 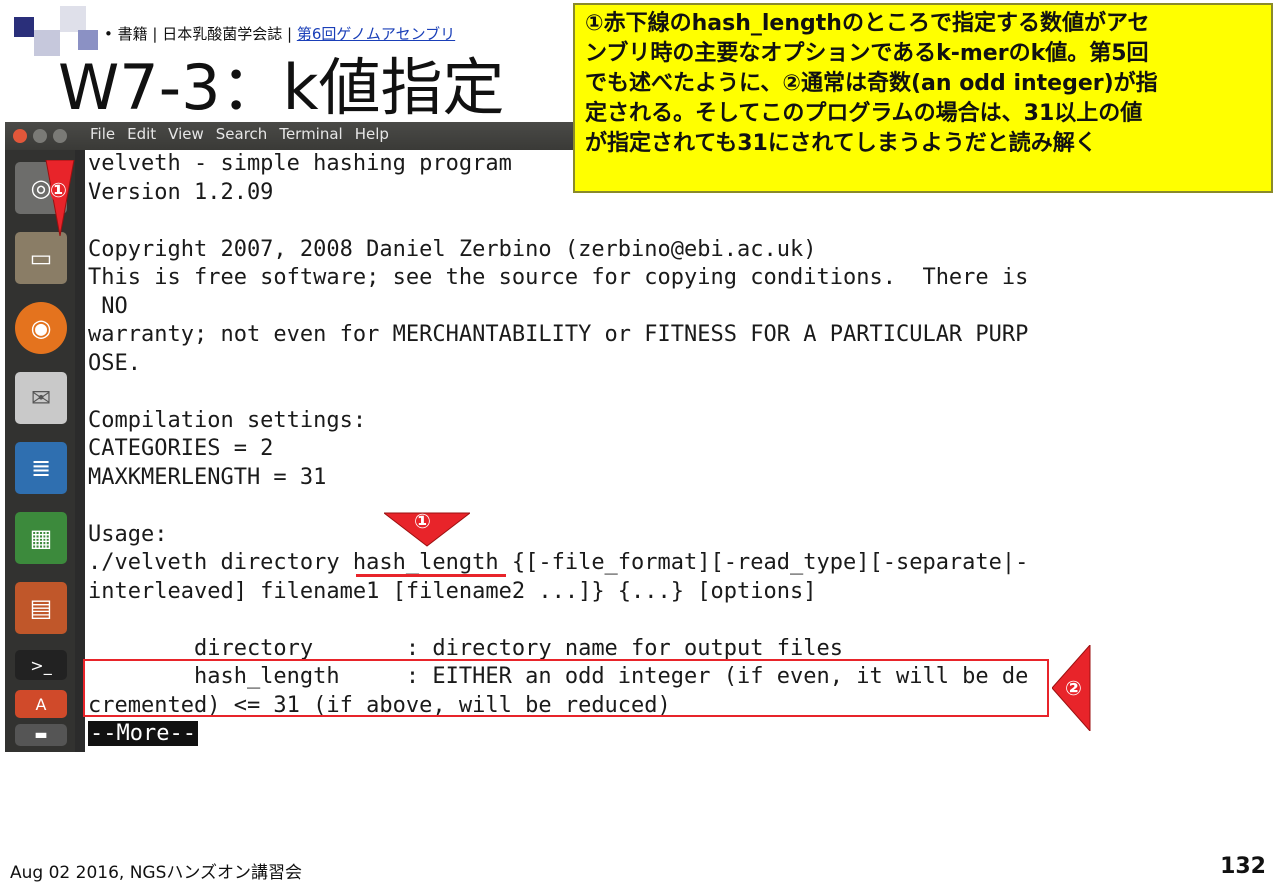 What do you see at coordinates (141, 134) in the screenshot?
I see `menu-edit: Edit` at bounding box center [141, 134].